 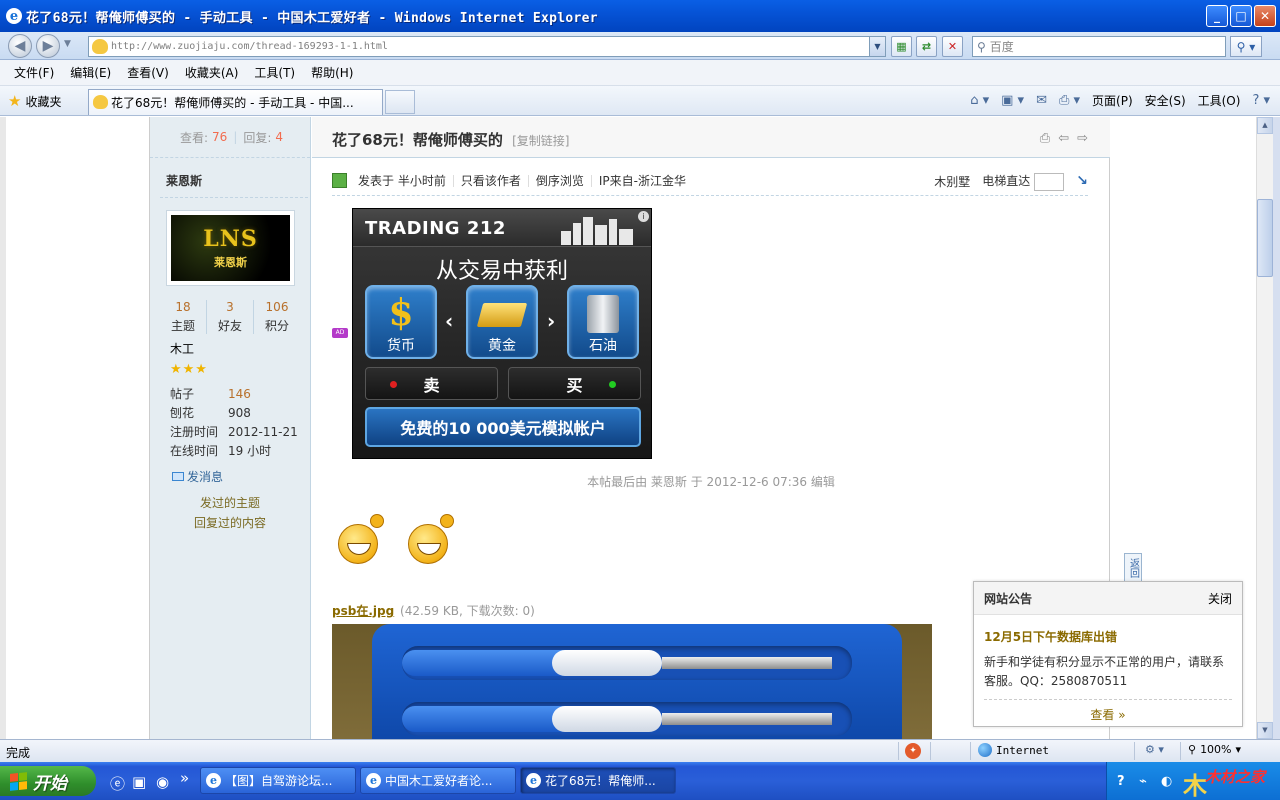 What do you see at coordinates (1013, 750) in the screenshot?
I see `security-zone: Internet` at bounding box center [1013, 750].